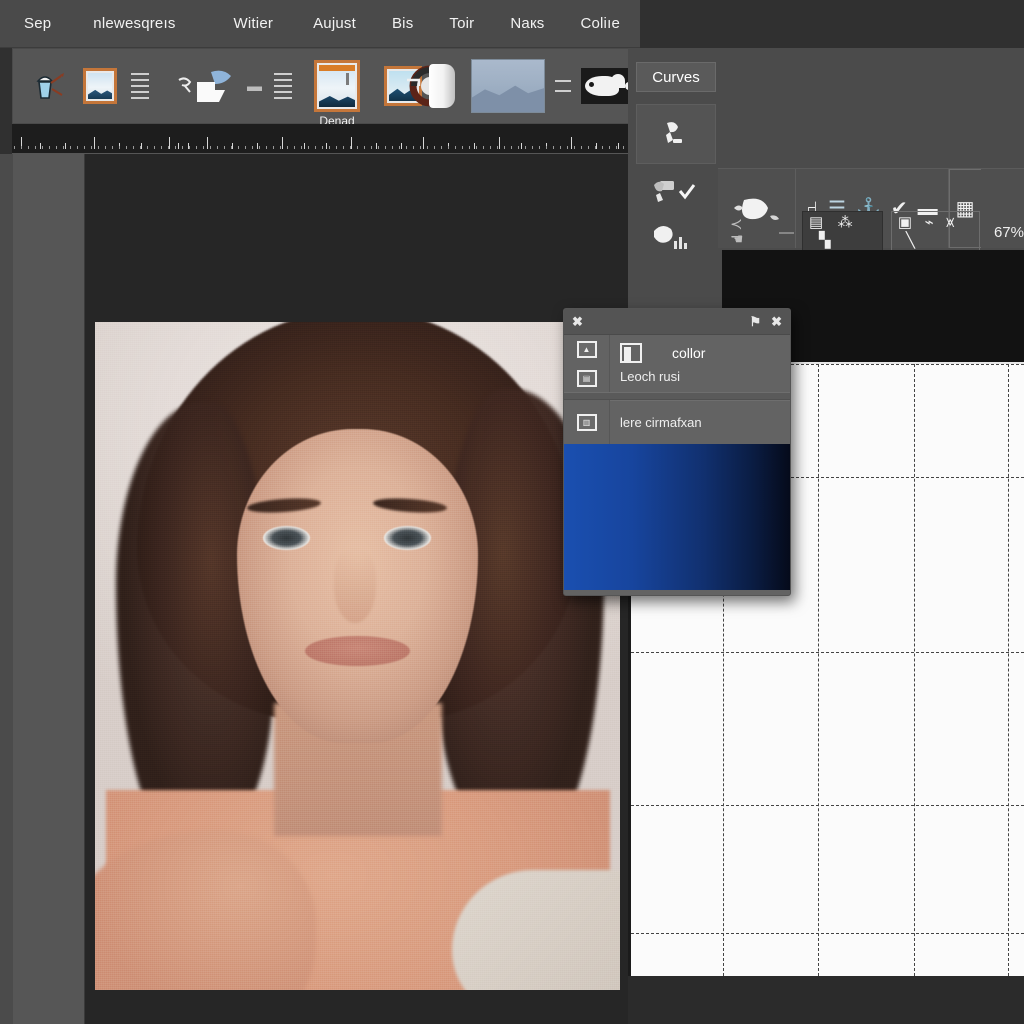 The height and width of the screenshot is (1024, 1024). Describe the element at coordinates (650, 376) in the screenshot. I see `dialog-subtitle-label: Leoch rusi` at that location.